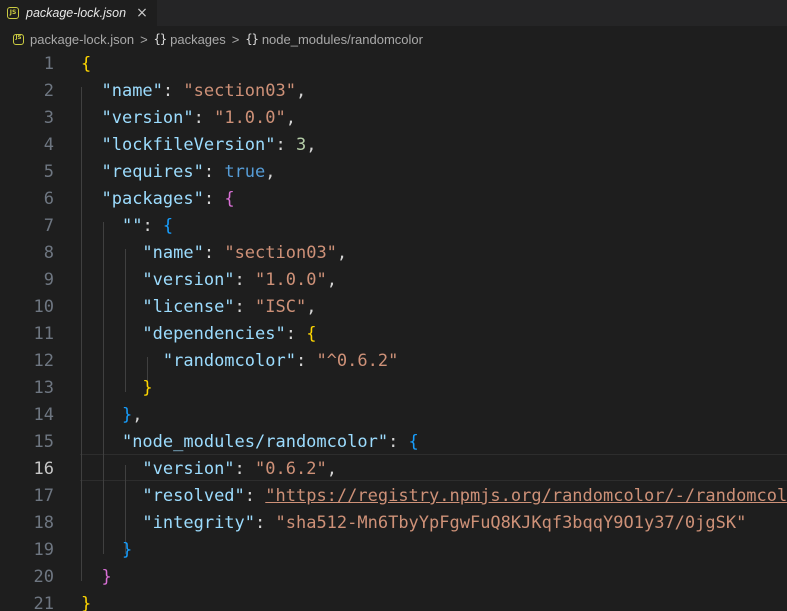 This screenshot has width=787, height=611. What do you see at coordinates (393, 226) in the screenshot?
I see `code-line: 7 "": {` at bounding box center [393, 226].